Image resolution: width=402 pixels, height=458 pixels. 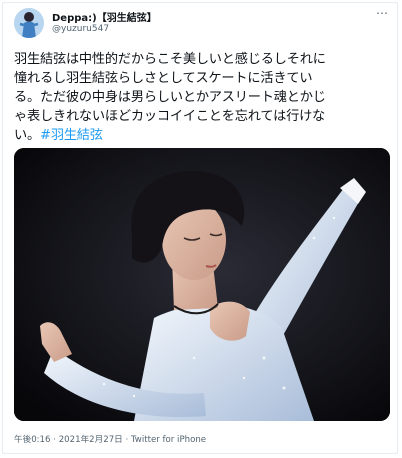 I want to click on tweet-text-line: 憧れるし羽生結弦らしさとしてスケートに活きてい, so click(x=163, y=78).